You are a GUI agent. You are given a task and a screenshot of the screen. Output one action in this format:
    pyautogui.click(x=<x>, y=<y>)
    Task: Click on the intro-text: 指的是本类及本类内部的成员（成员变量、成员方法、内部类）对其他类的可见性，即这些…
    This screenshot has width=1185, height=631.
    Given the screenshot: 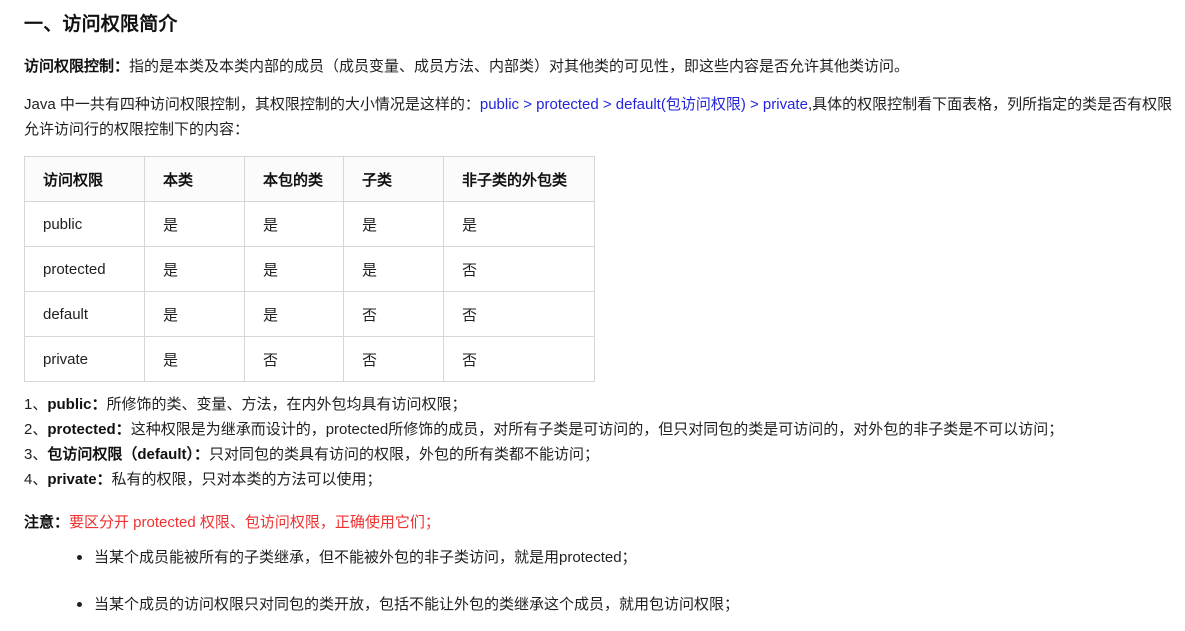 What is the action you would take?
    pyautogui.click(x=519, y=66)
    